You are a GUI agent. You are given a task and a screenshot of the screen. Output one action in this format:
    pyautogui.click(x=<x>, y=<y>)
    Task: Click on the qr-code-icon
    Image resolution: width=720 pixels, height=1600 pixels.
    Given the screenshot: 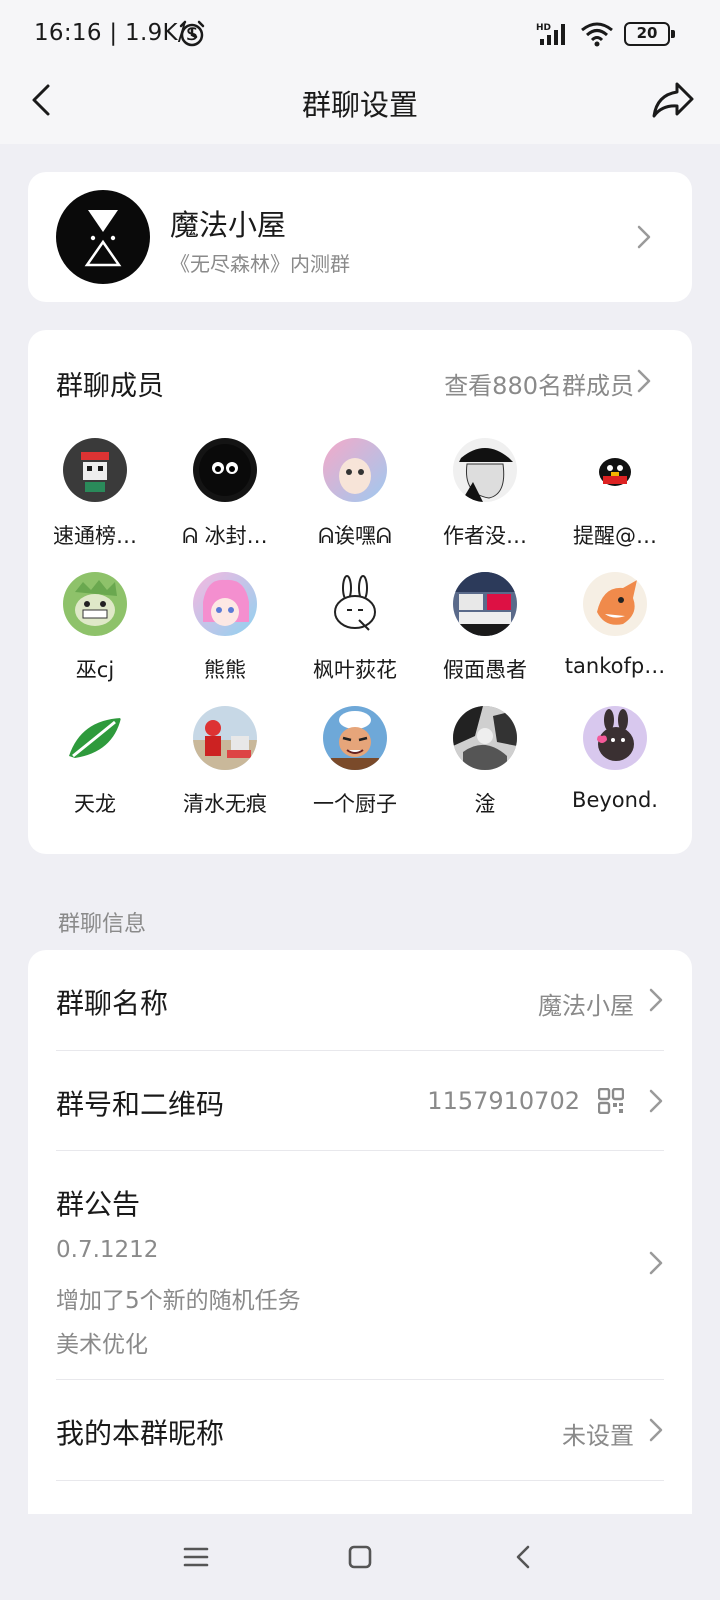 What is the action you would take?
    pyautogui.click(x=611, y=1101)
    